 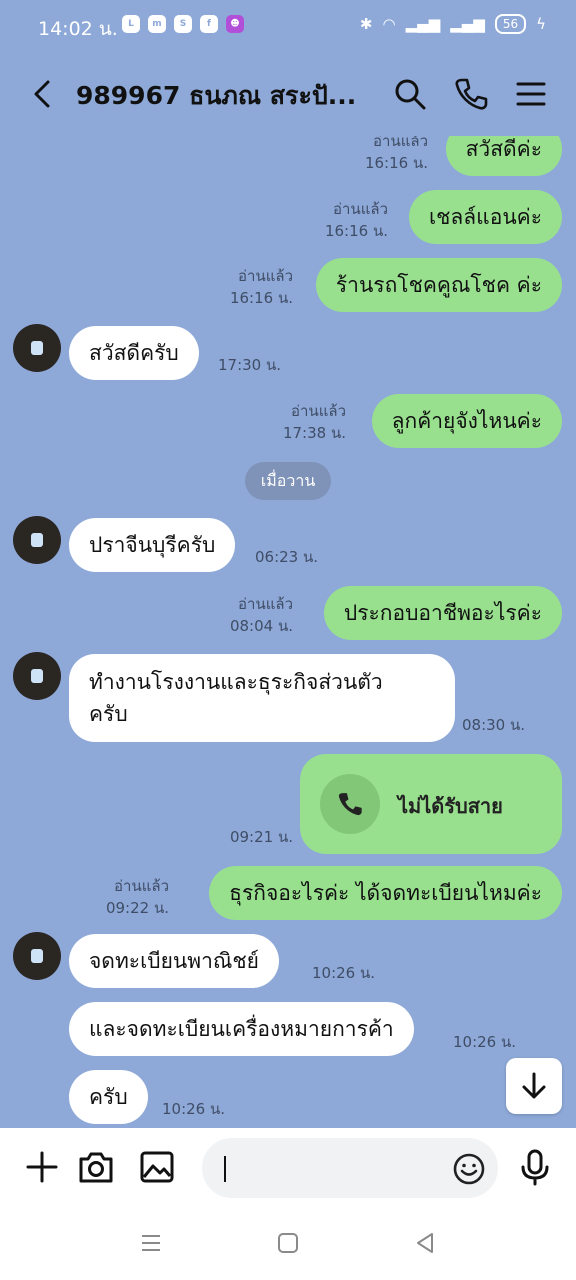 I want to click on date-separator: เมื่อวาน, so click(x=288, y=481).